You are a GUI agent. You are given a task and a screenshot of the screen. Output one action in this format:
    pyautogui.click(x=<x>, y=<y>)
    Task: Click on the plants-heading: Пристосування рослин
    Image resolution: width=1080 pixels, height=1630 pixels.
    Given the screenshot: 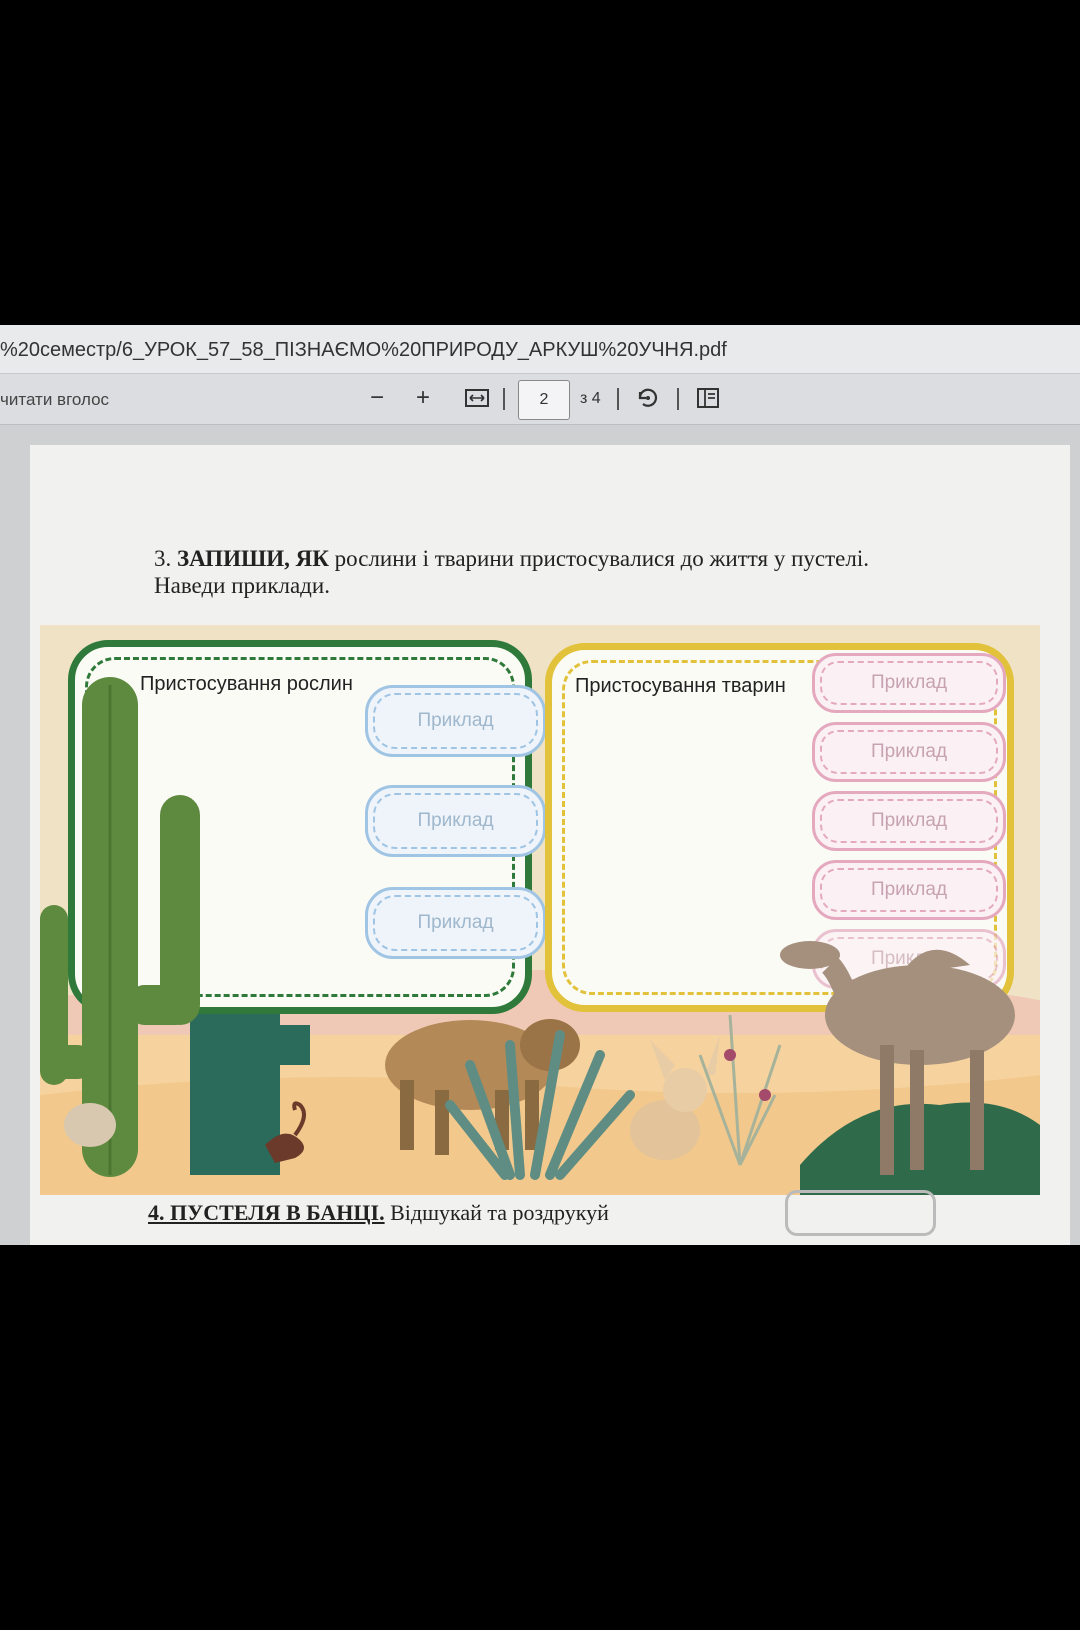 What is the action you would take?
    pyautogui.click(x=246, y=684)
    